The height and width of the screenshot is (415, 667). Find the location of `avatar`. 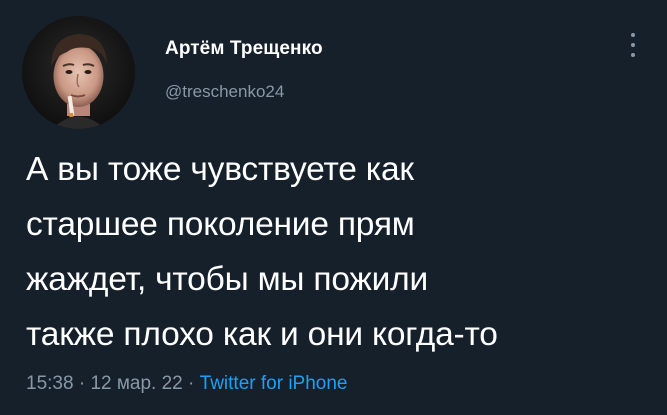

avatar is located at coordinates (78, 72).